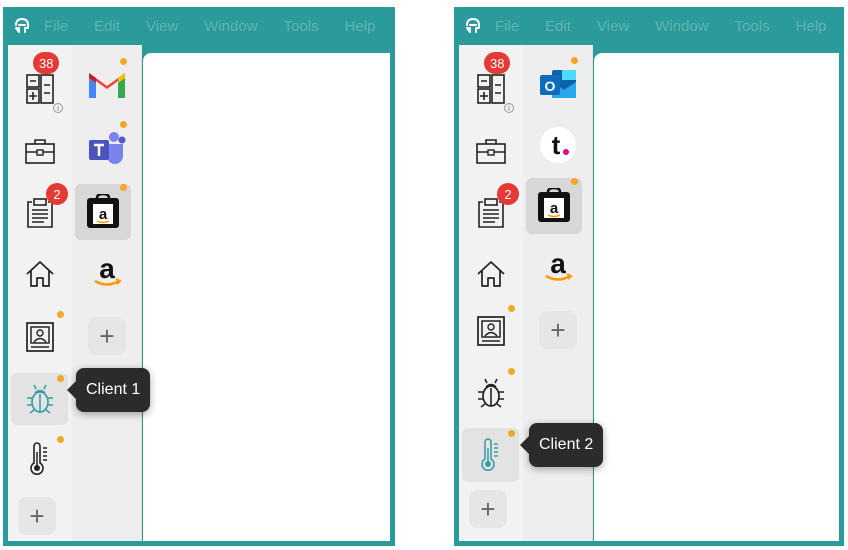 Image resolution: width=848 pixels, height=550 pixels. I want to click on workspace-tooltip: Client 1, so click(108, 390).